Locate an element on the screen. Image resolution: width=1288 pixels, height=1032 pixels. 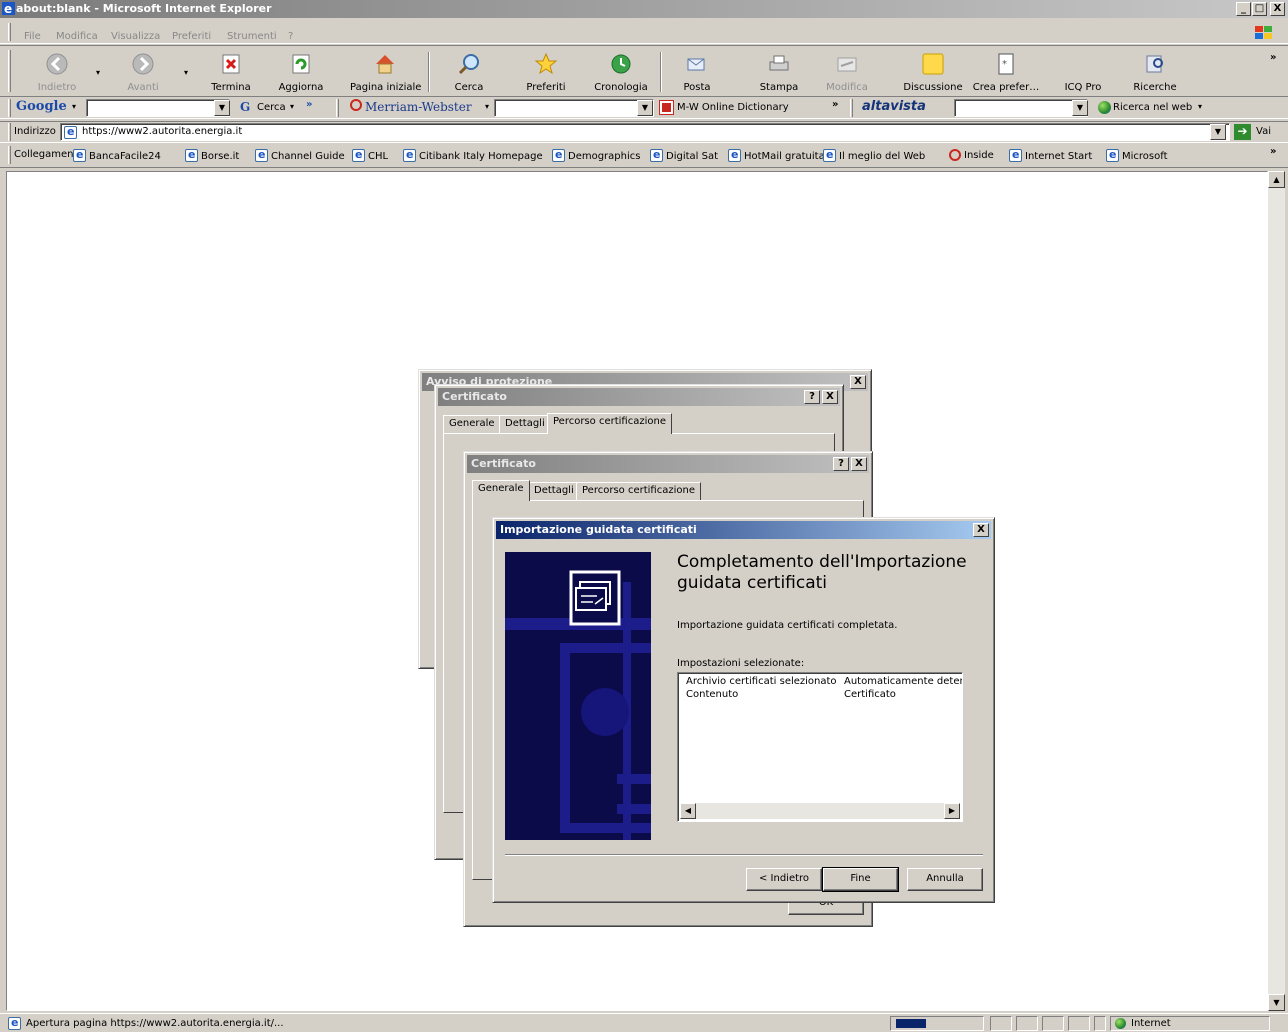
addressbar-grip is located at coordinates (9, 132).